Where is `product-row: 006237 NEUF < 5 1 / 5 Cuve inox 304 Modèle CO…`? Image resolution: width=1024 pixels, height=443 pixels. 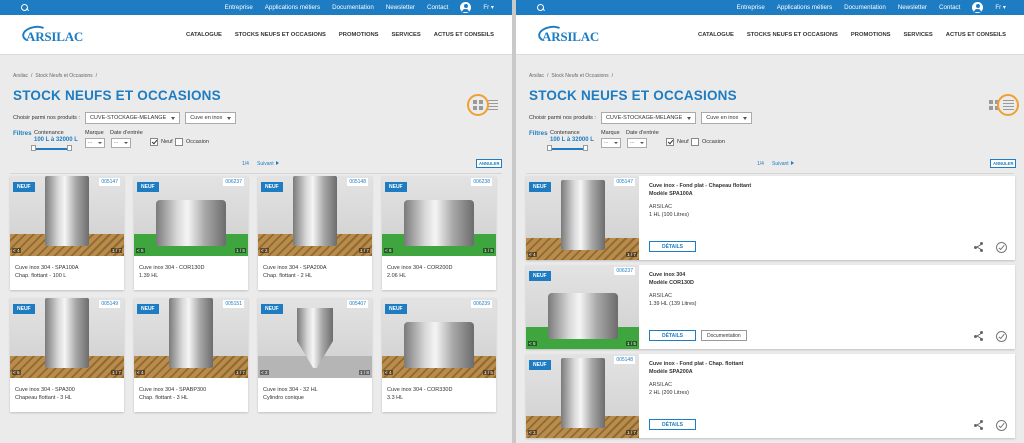 product-row: 006237 NEUF < 5 1 / 5 Cuve inox 304 Modèle CO… is located at coordinates (770, 307).